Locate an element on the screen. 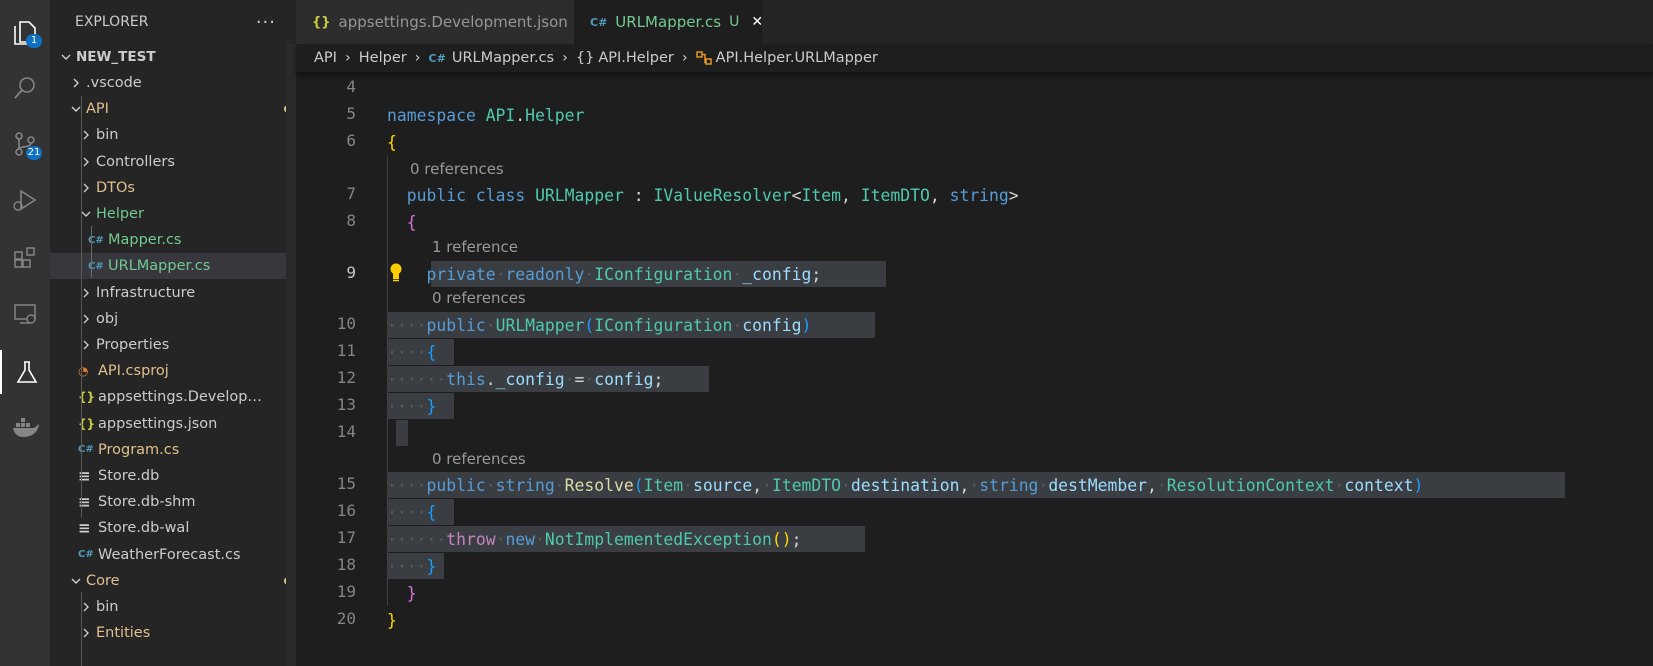 The width and height of the screenshot is (1653, 666). breadcrumb-item-file: URLMapper.cs is located at coordinates (503, 58).